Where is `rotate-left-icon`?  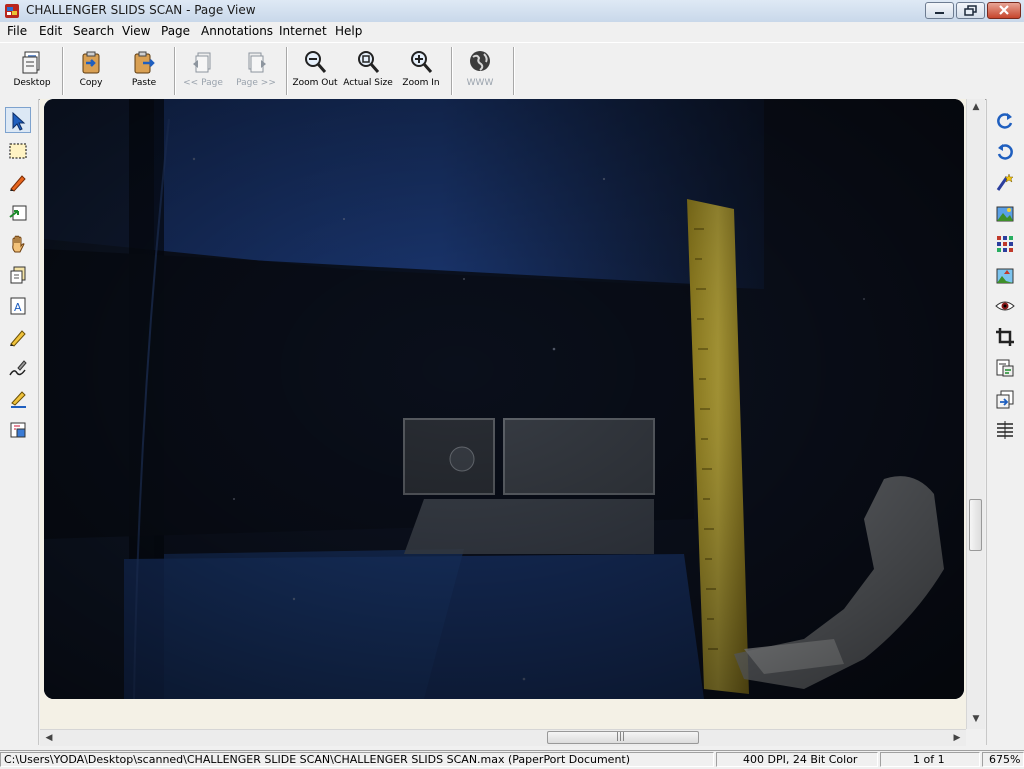 rotate-left-icon is located at coordinates (1005, 152).